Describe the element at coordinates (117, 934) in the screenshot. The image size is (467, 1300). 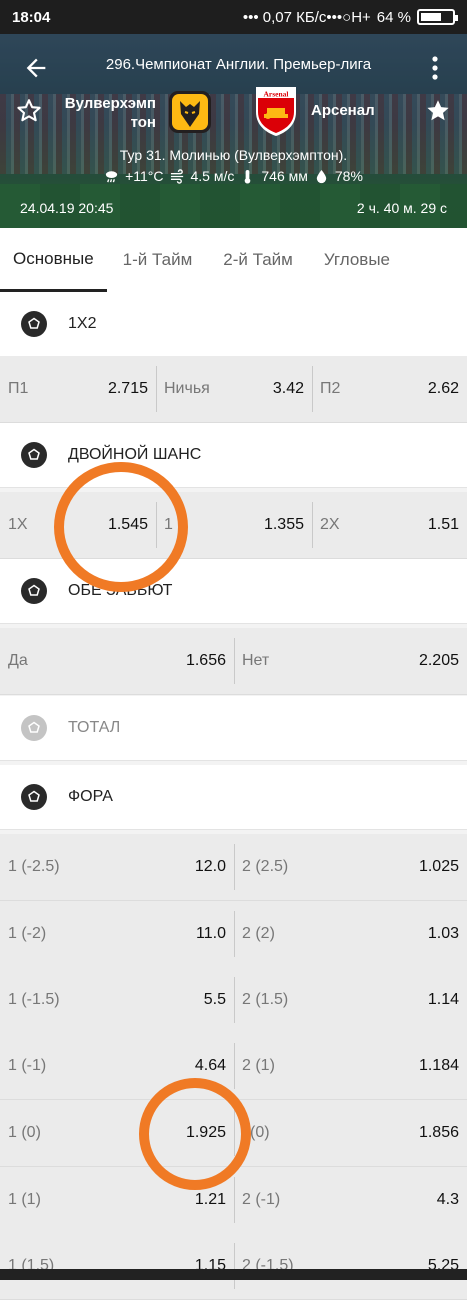
I see `odds-cell-home: 1 (-2) 11.0` at that location.